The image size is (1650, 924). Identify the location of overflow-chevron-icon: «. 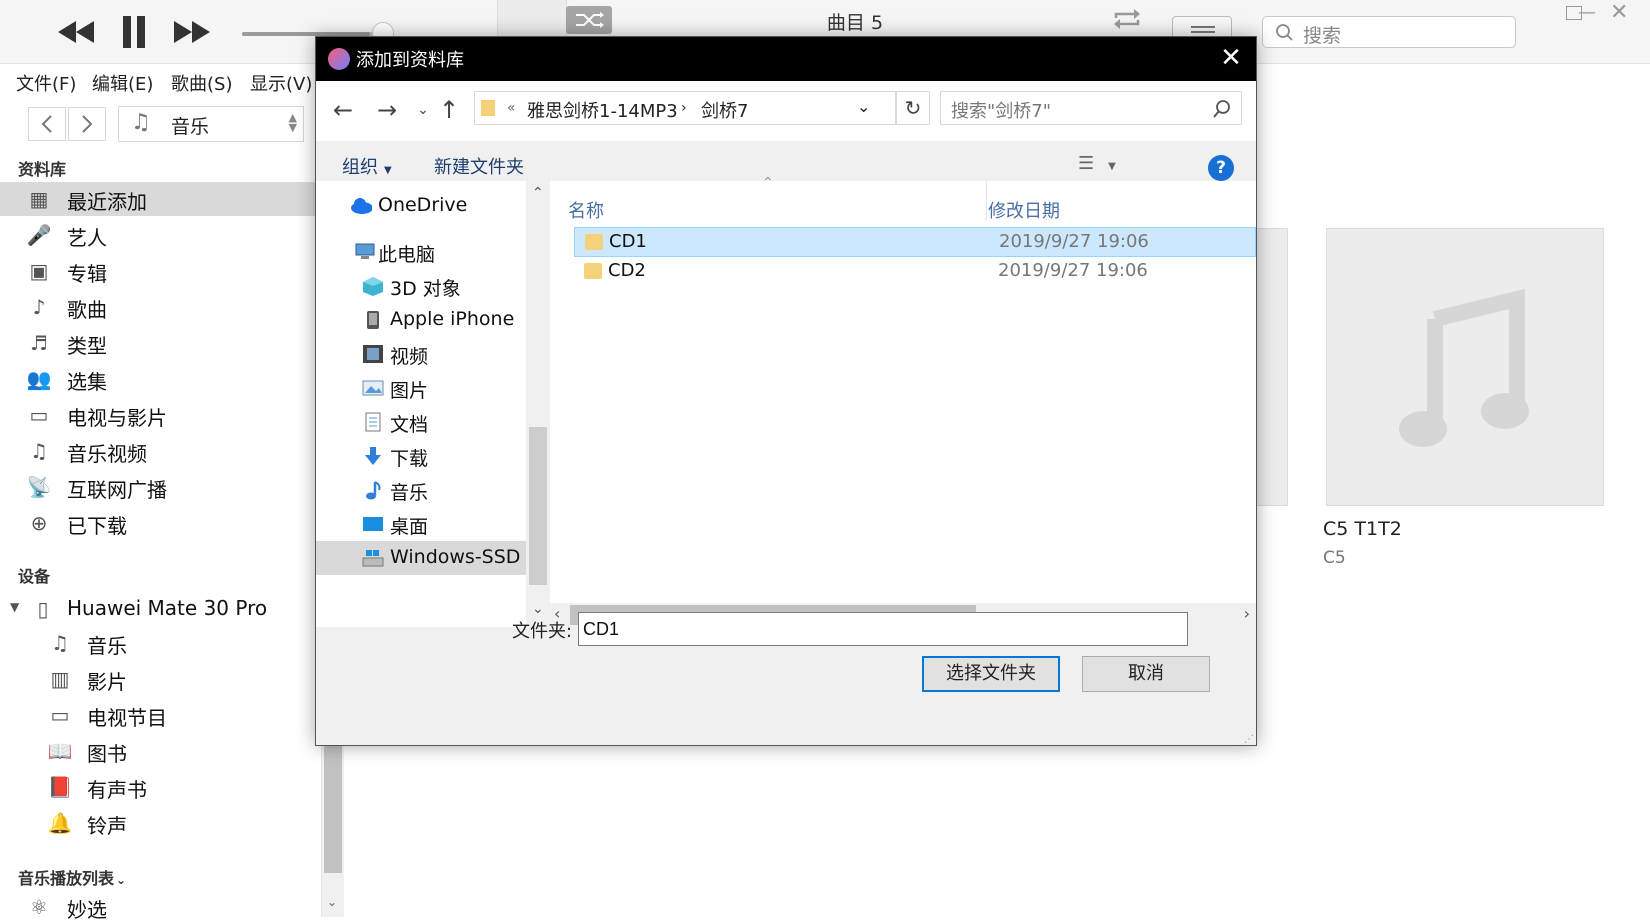
(511, 108).